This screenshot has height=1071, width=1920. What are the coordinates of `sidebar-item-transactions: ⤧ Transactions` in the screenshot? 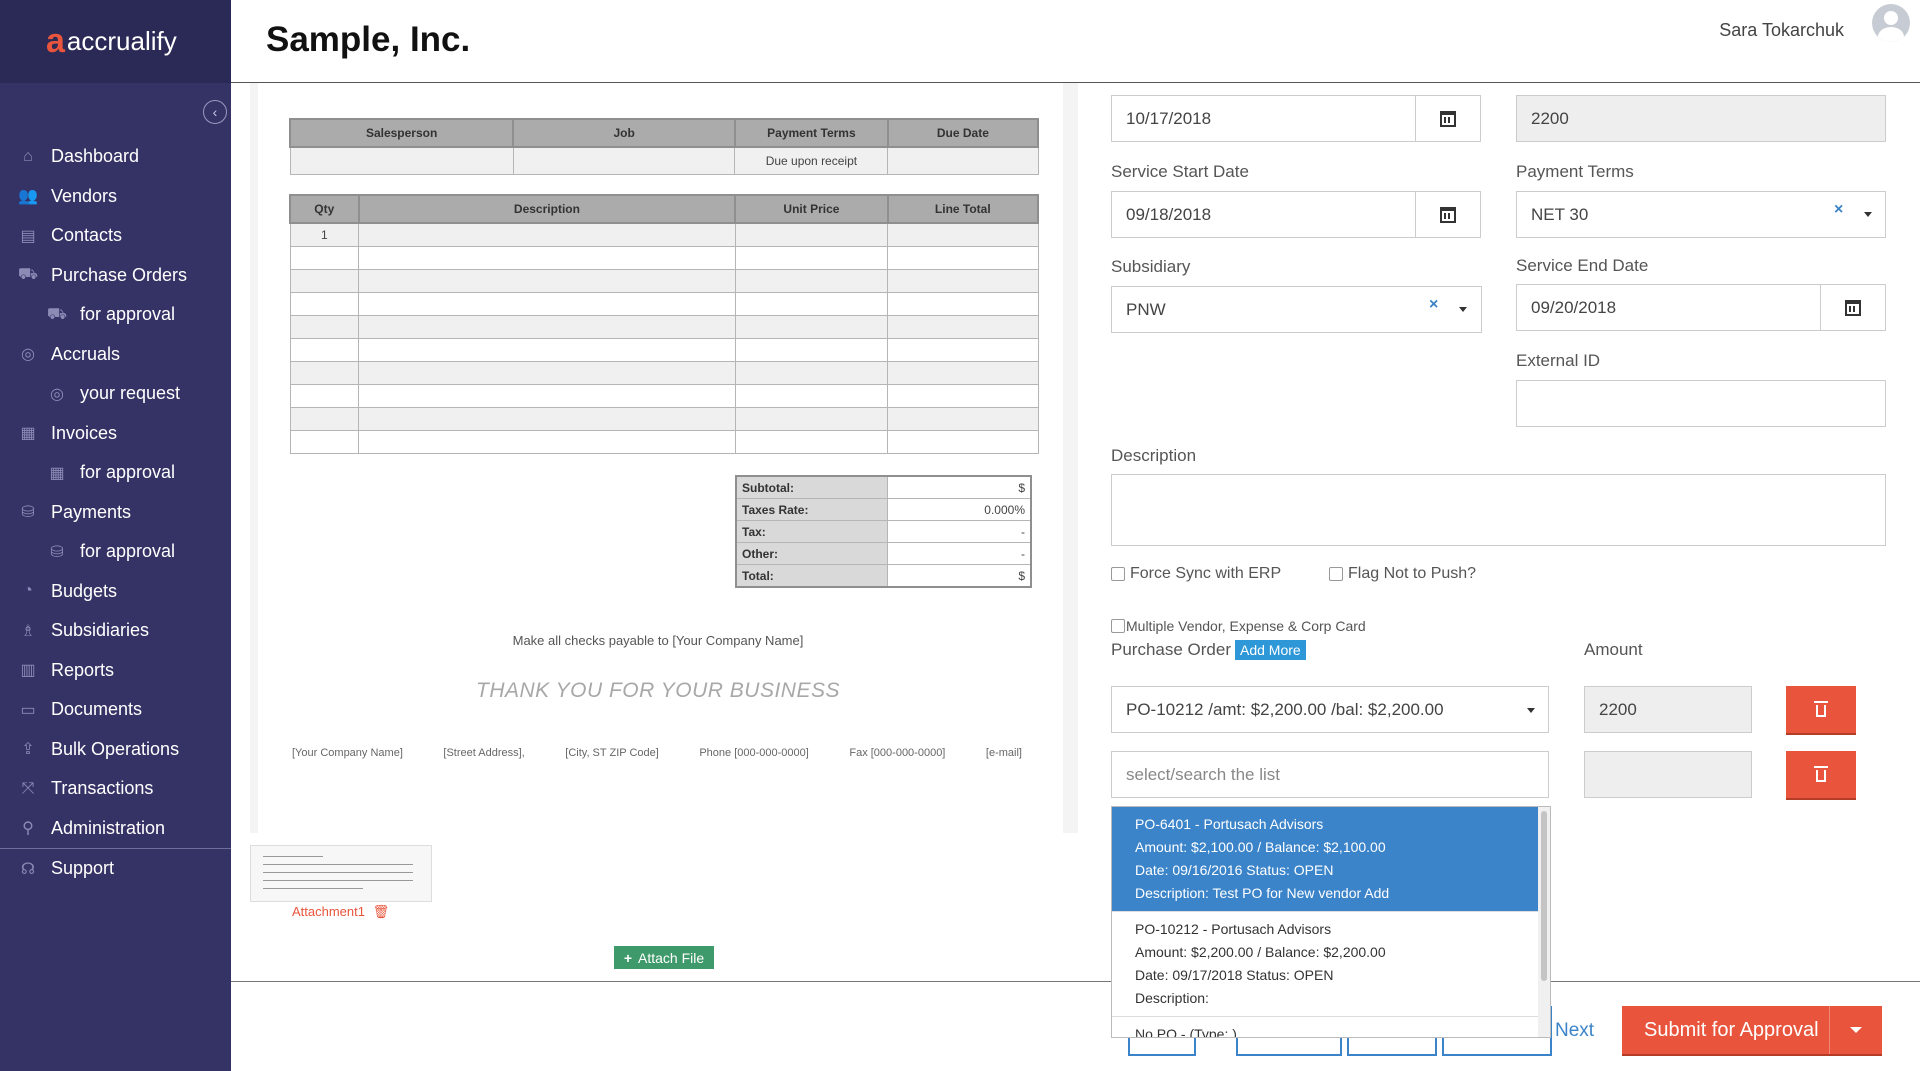 It's located at (115, 789).